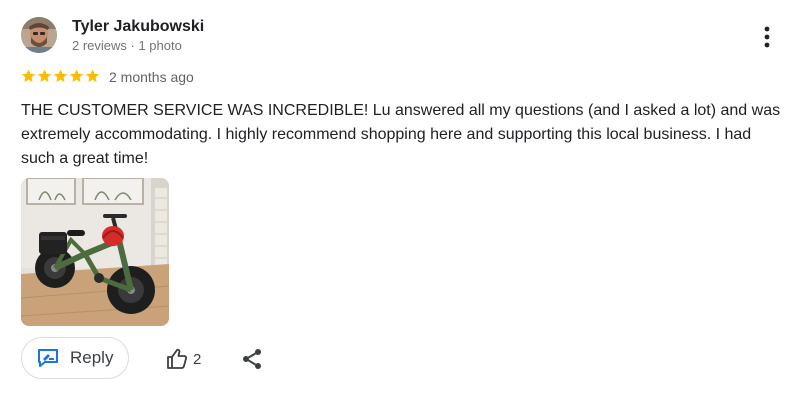 The image size is (800, 400). I want to click on thumbs-up-icon, so click(177, 358).